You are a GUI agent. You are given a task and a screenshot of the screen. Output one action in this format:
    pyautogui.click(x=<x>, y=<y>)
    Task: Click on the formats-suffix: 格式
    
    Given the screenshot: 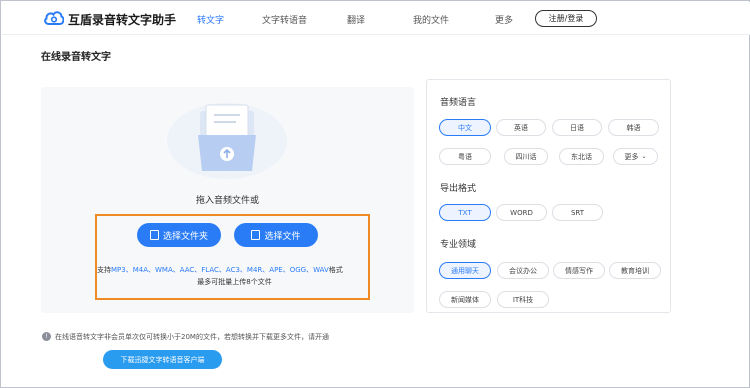 What is the action you would take?
    pyautogui.click(x=335, y=270)
    